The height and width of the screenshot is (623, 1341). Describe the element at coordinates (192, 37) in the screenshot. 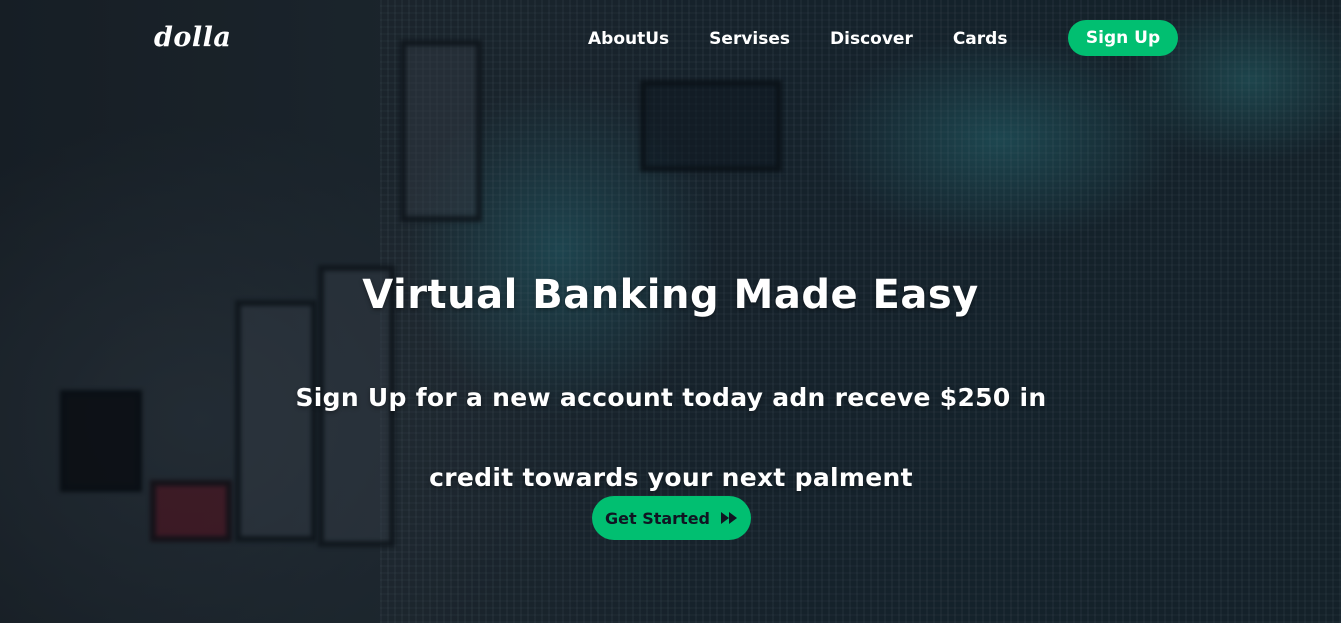

I see `brand-logo: dolla` at that location.